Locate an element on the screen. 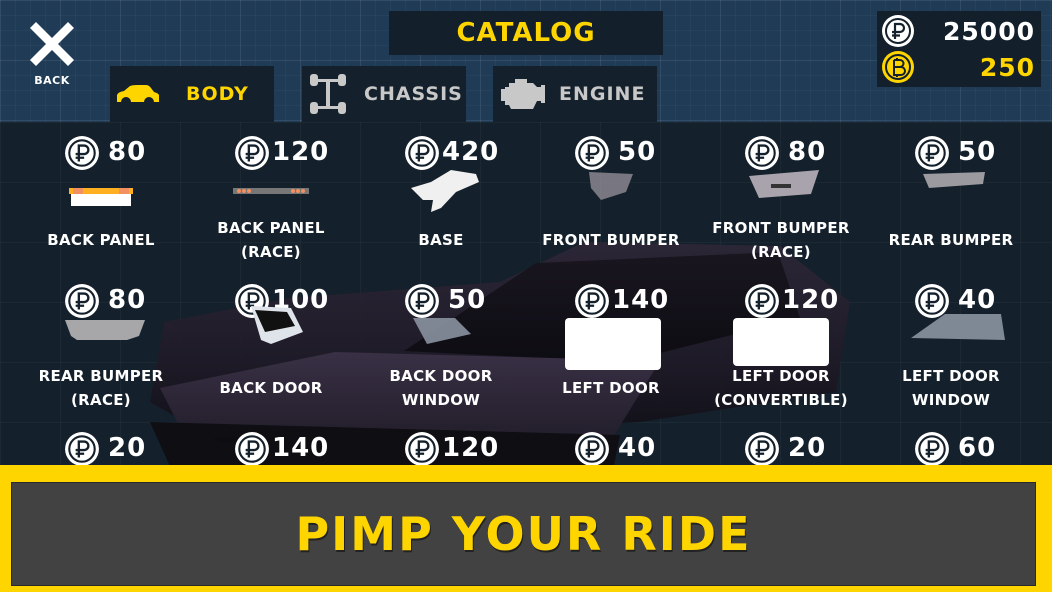 This screenshot has width=1052, height=592. rear-bumper-part-icon is located at coordinates (954, 180).